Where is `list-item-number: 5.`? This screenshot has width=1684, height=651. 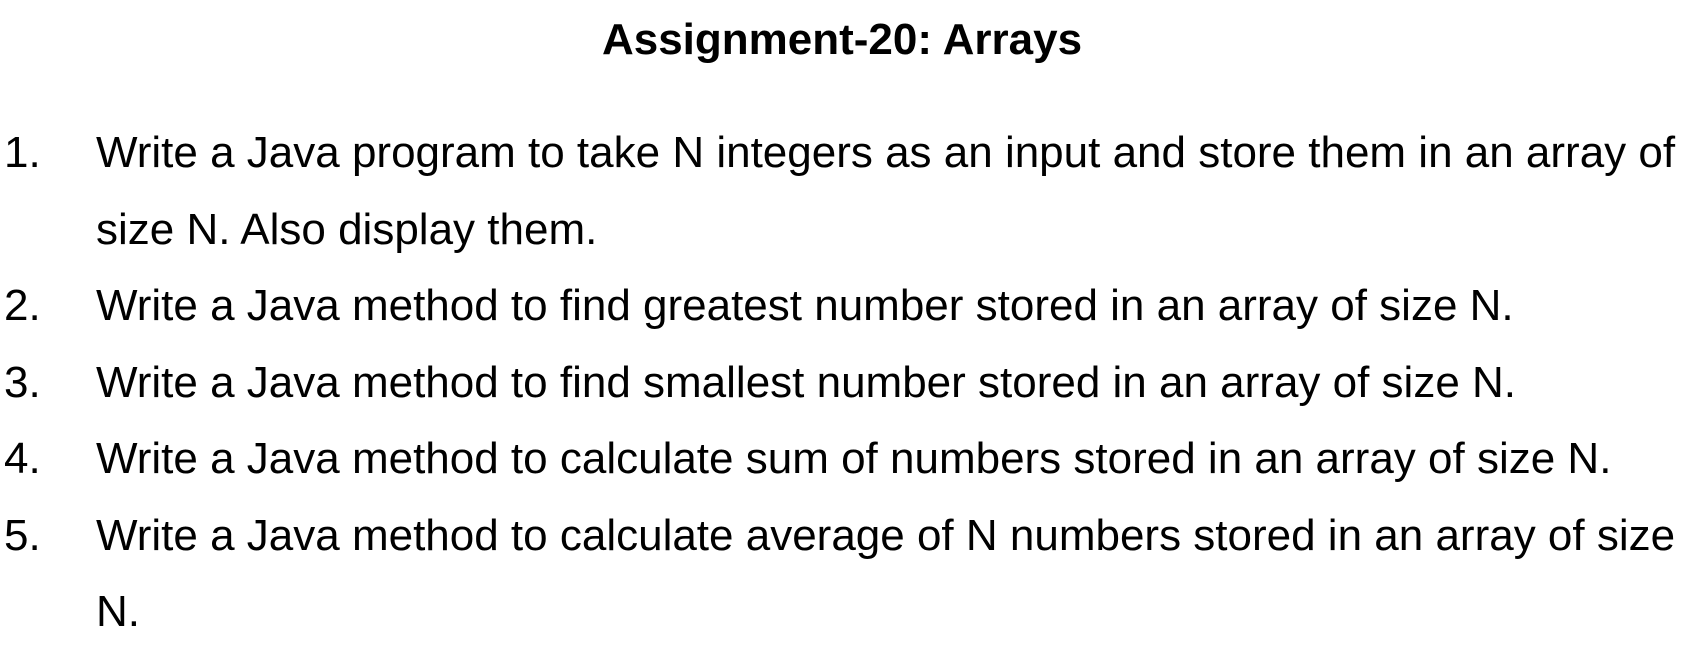
list-item-number: 5. is located at coordinates (22, 535).